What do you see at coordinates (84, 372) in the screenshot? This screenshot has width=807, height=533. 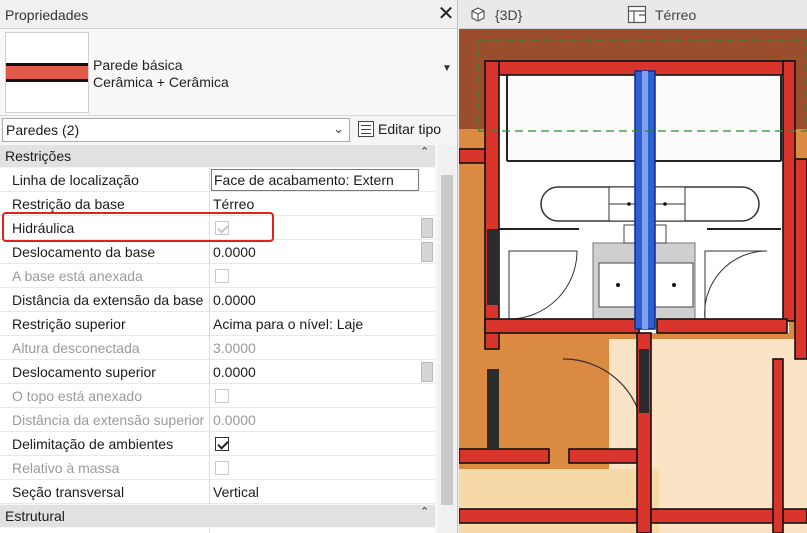 I see `property-name: Deslocamento superior` at bounding box center [84, 372].